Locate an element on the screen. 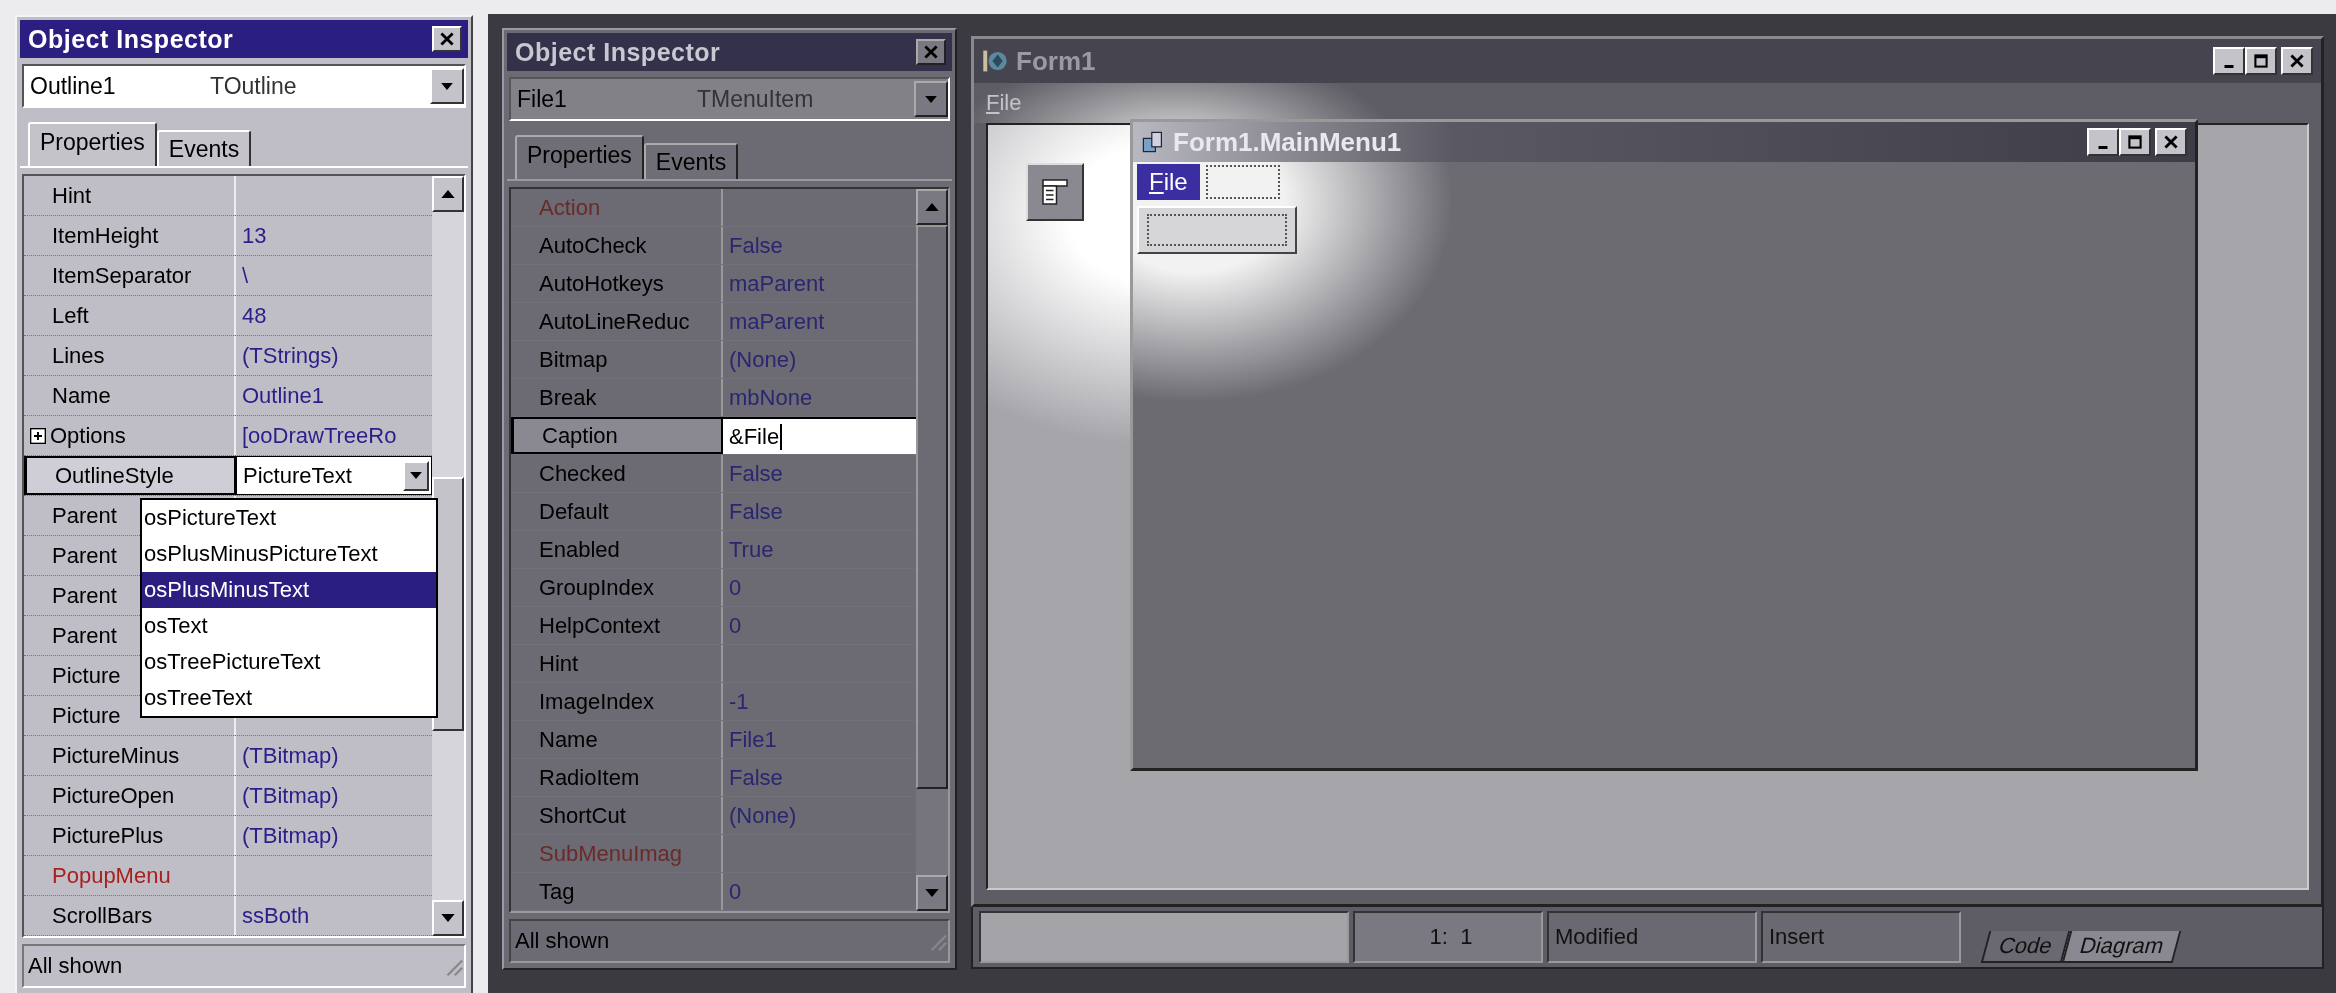 This screenshot has height=993, width=2336. object-type: TOutline is located at coordinates (254, 86).